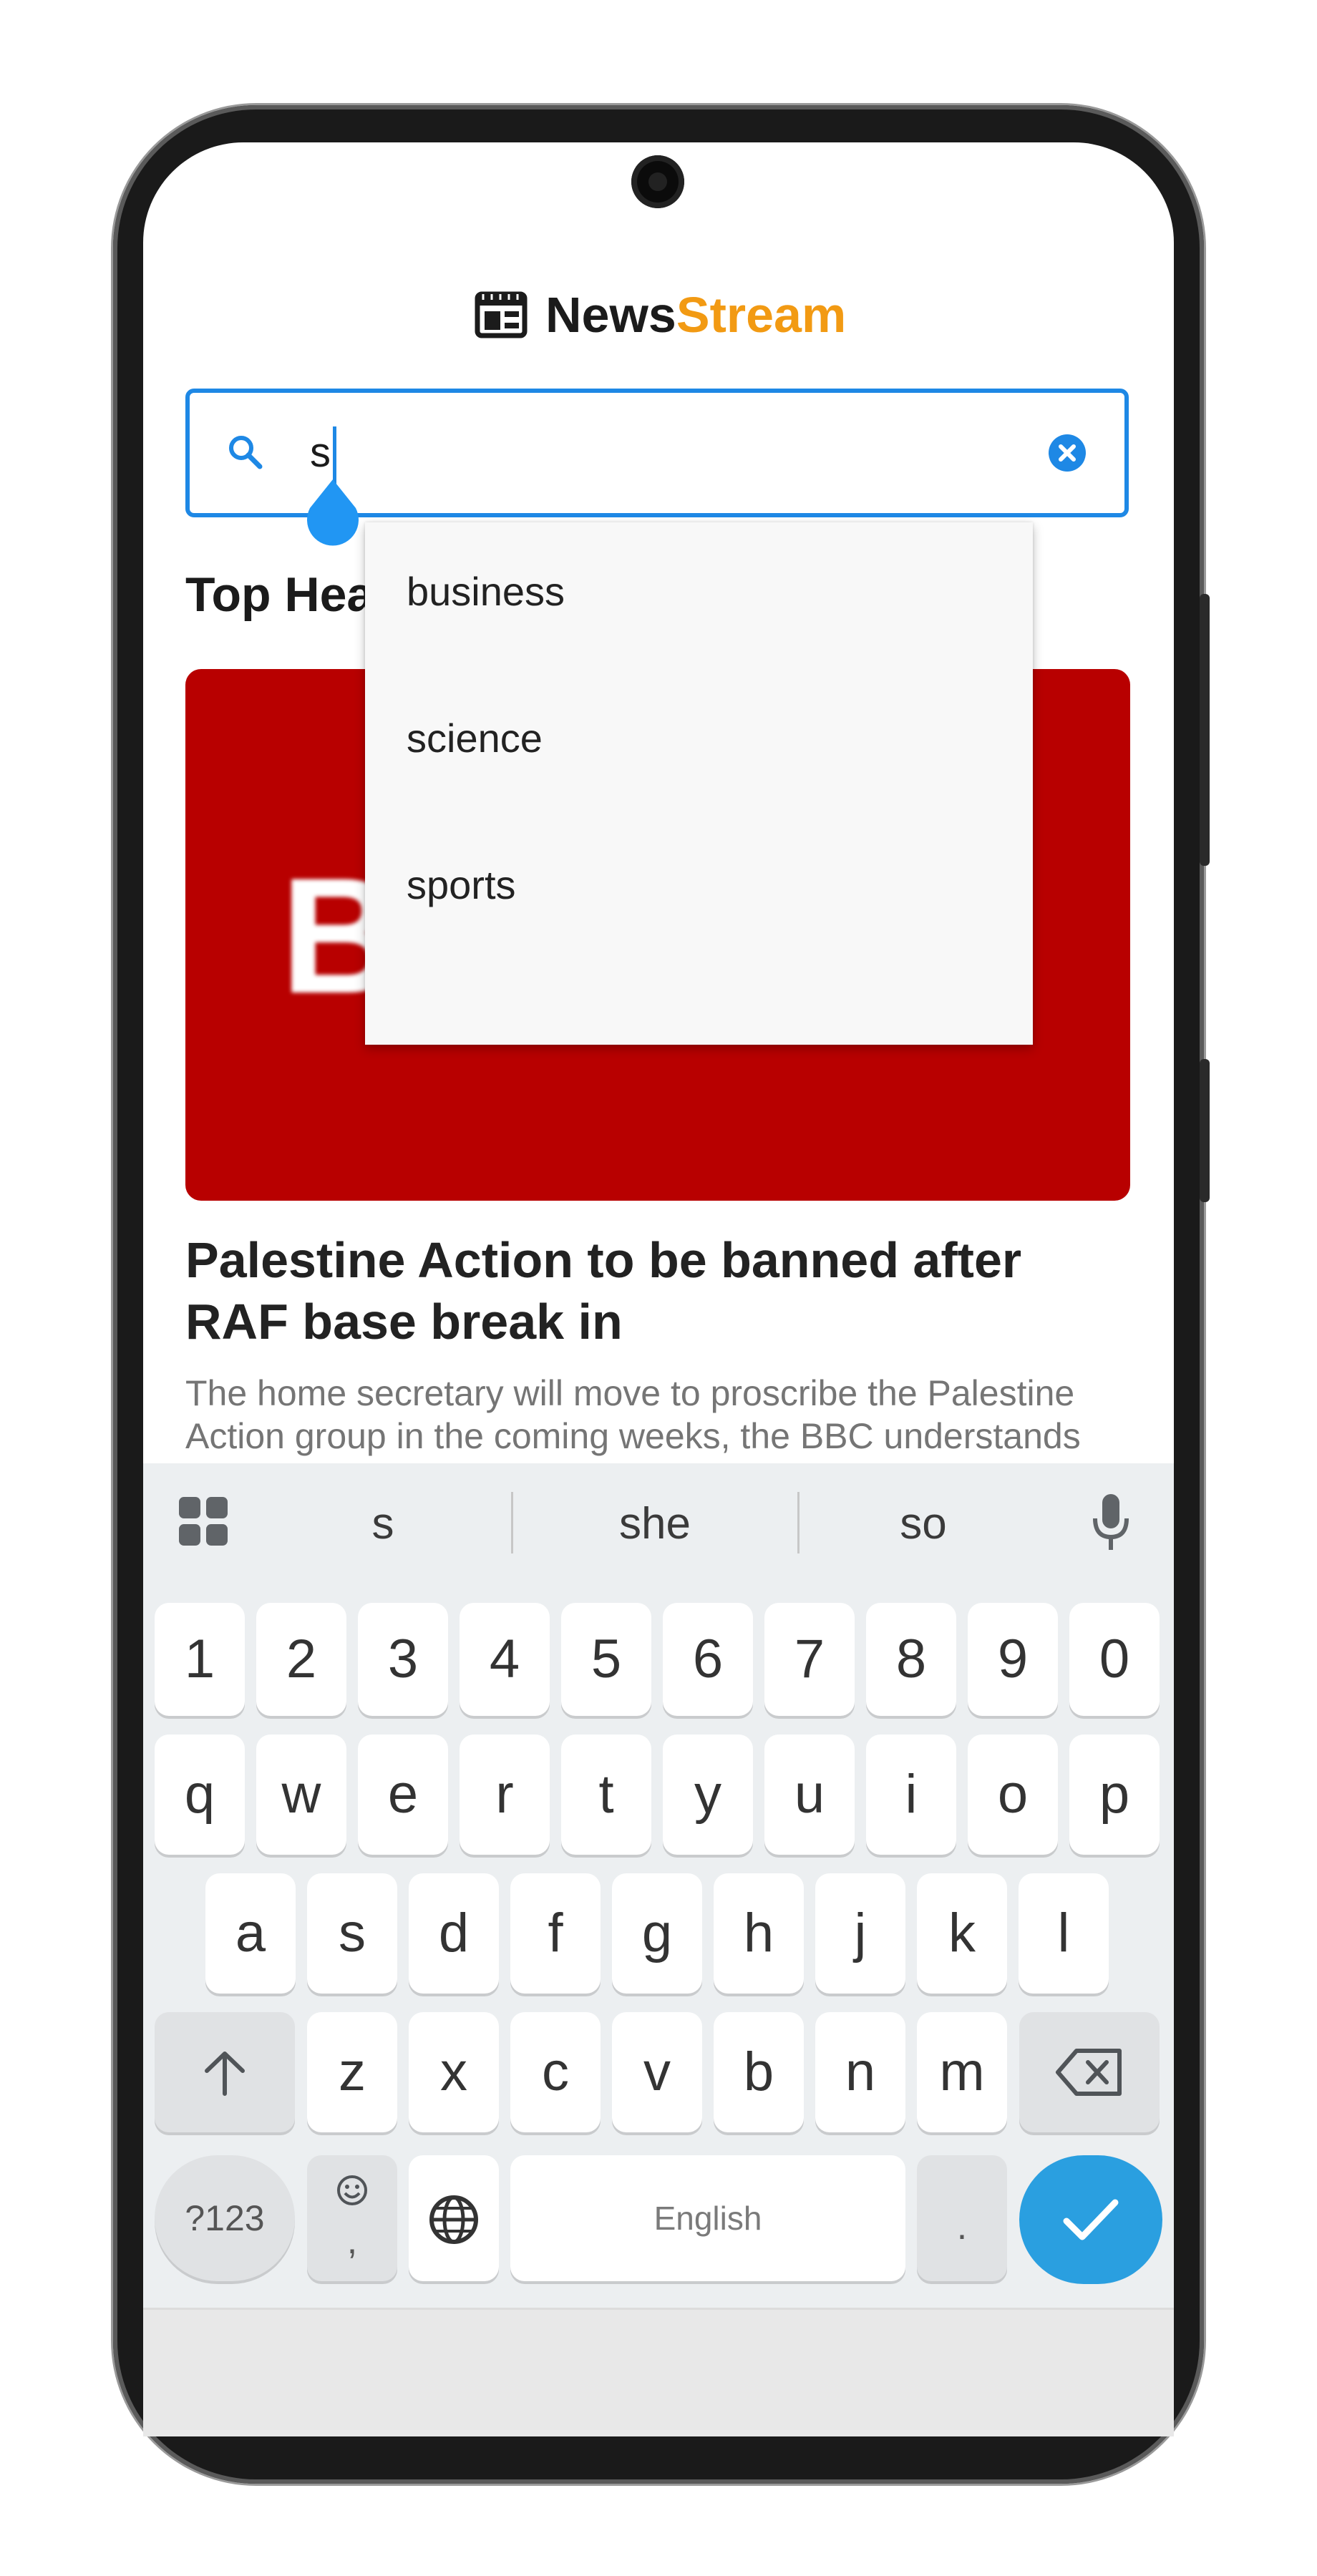 The height and width of the screenshot is (2576, 1317). Describe the element at coordinates (245, 452) in the screenshot. I see `search-icon` at that location.